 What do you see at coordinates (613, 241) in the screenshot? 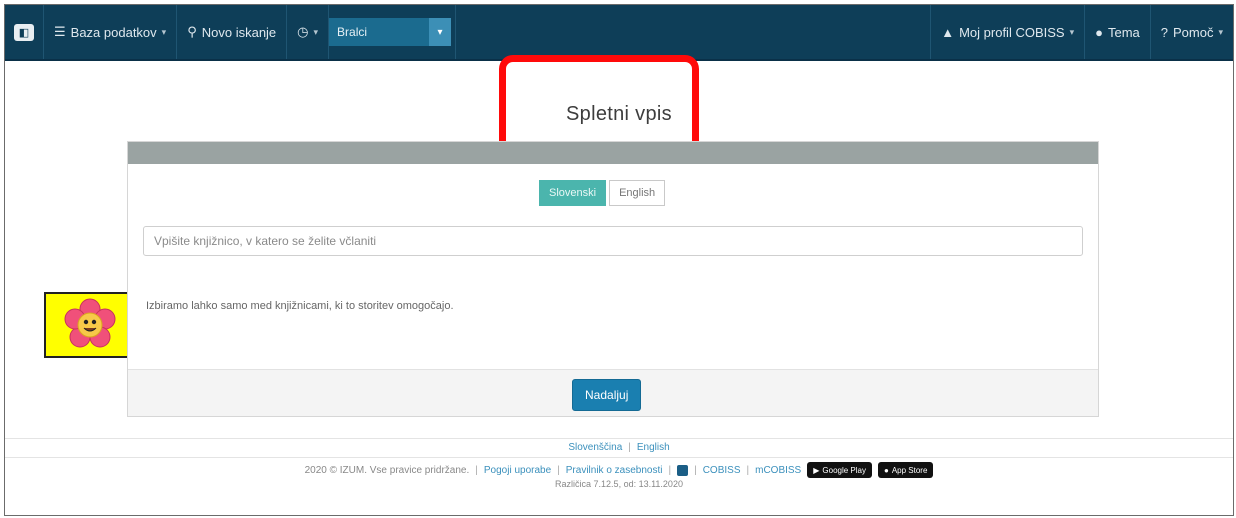
I see `library-search-input` at bounding box center [613, 241].